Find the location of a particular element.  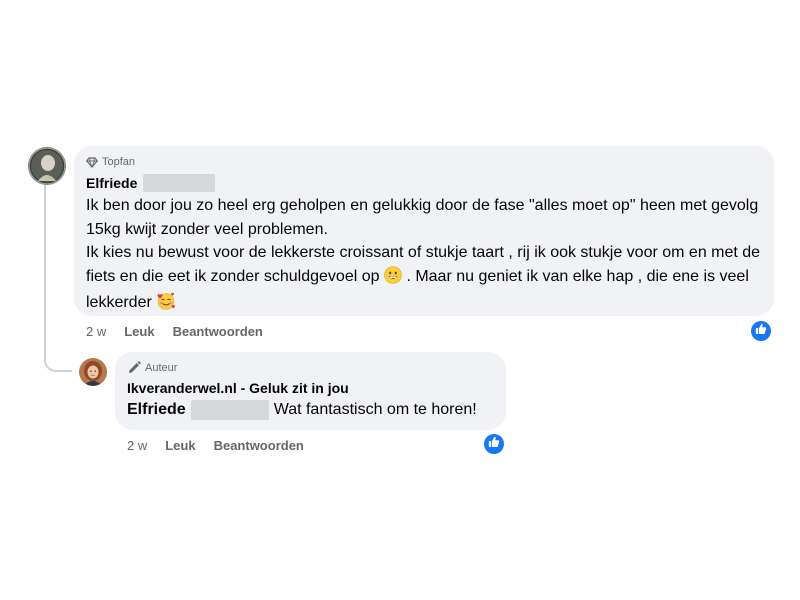

author-avatar is located at coordinates (93, 372).